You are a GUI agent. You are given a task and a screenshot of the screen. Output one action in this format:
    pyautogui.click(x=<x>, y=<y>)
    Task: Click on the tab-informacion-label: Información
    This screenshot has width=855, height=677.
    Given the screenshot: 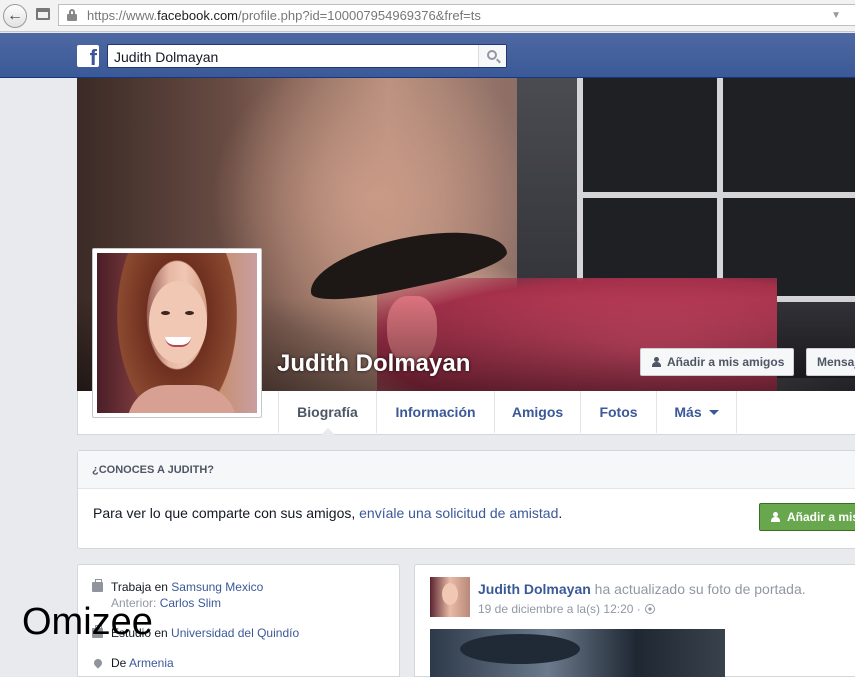 What is the action you would take?
    pyautogui.click(x=435, y=412)
    